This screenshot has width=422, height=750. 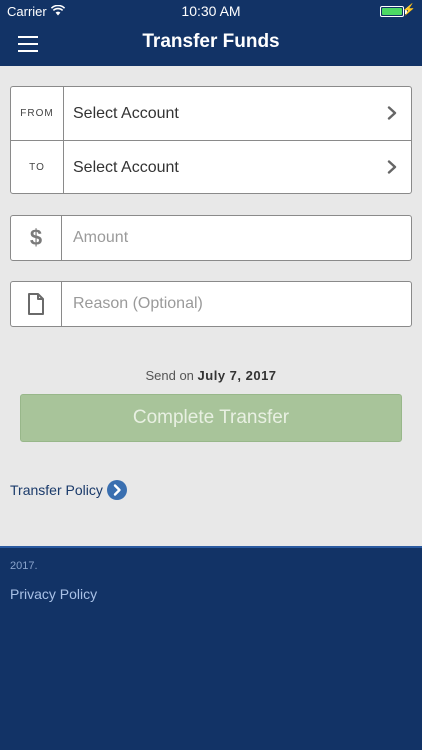 What do you see at coordinates (169, 375) in the screenshot?
I see `send-on-prefix: Send on` at bounding box center [169, 375].